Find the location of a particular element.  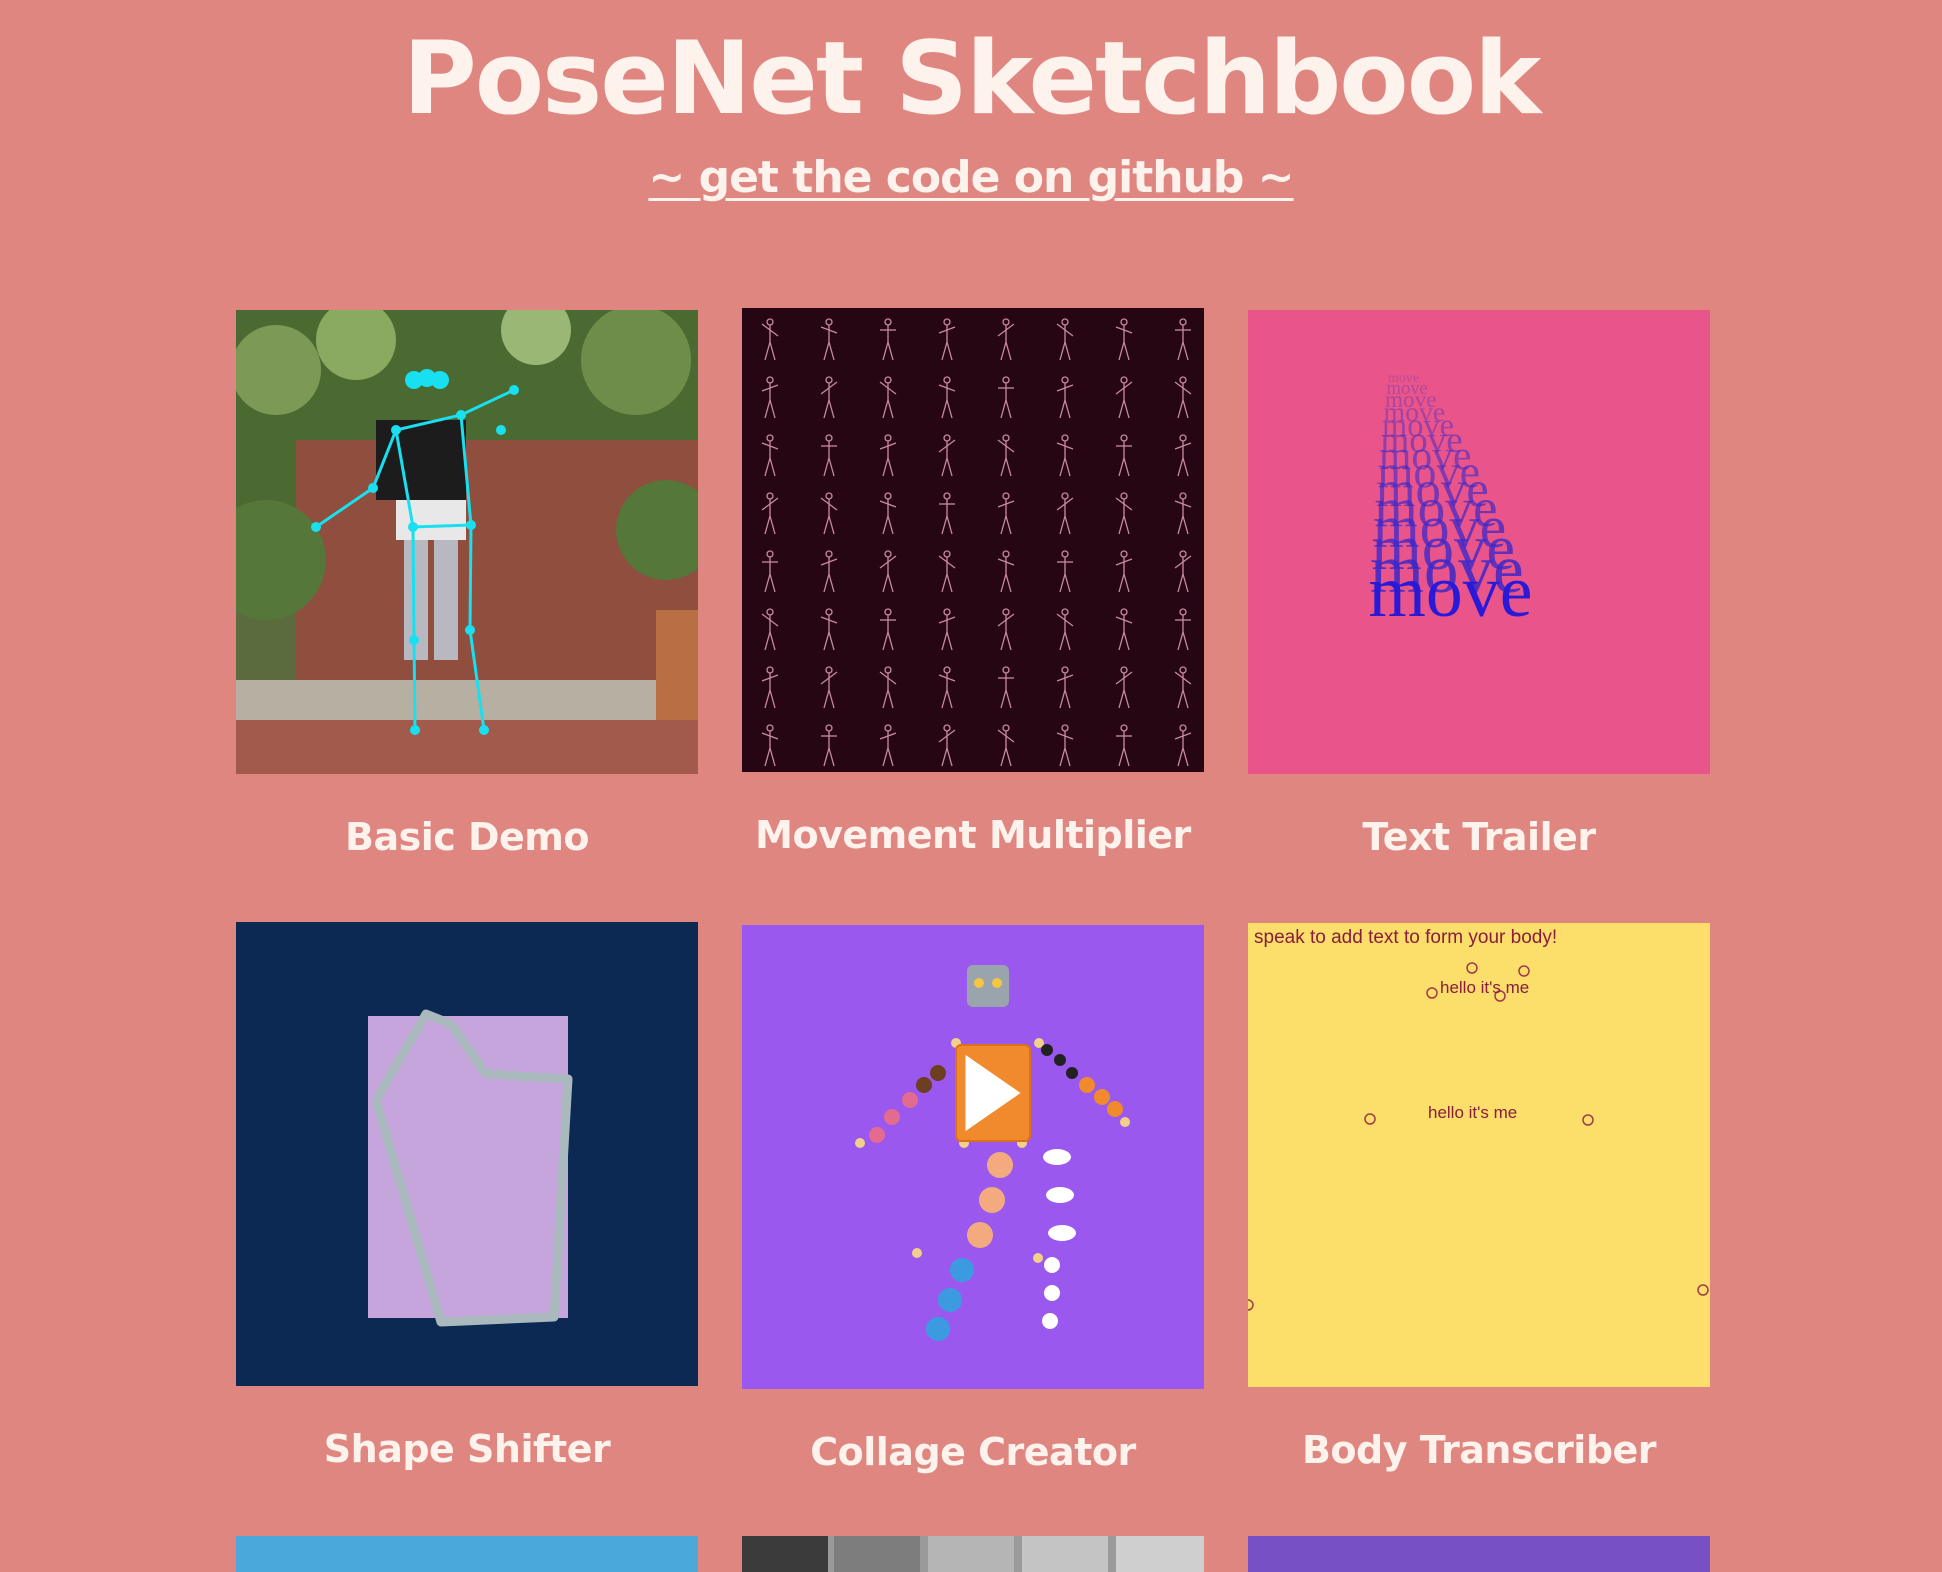

project-title: Movement Multiplier is located at coordinates (973, 835).